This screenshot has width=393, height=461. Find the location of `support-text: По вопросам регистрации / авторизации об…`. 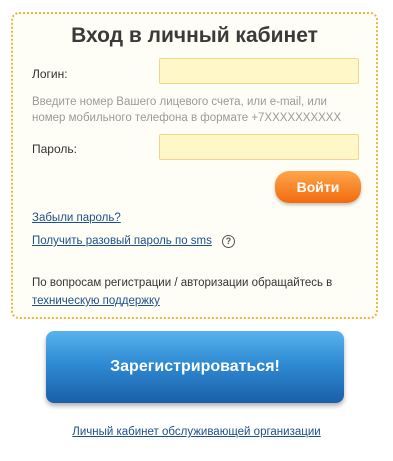

support-text: По вопросам регистрации / авторизации об… is located at coordinates (197, 292).